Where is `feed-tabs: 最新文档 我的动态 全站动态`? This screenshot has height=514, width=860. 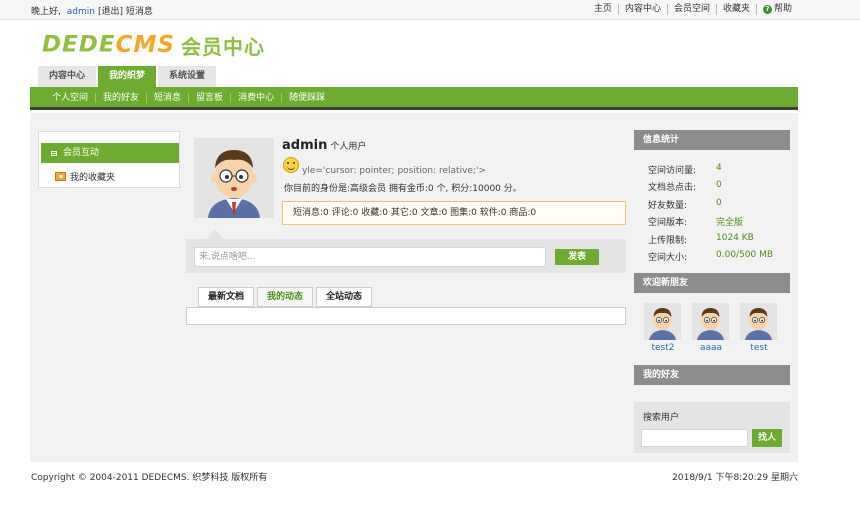
feed-tabs: 最新文档 我的动态 全站动态 is located at coordinates (286, 297).